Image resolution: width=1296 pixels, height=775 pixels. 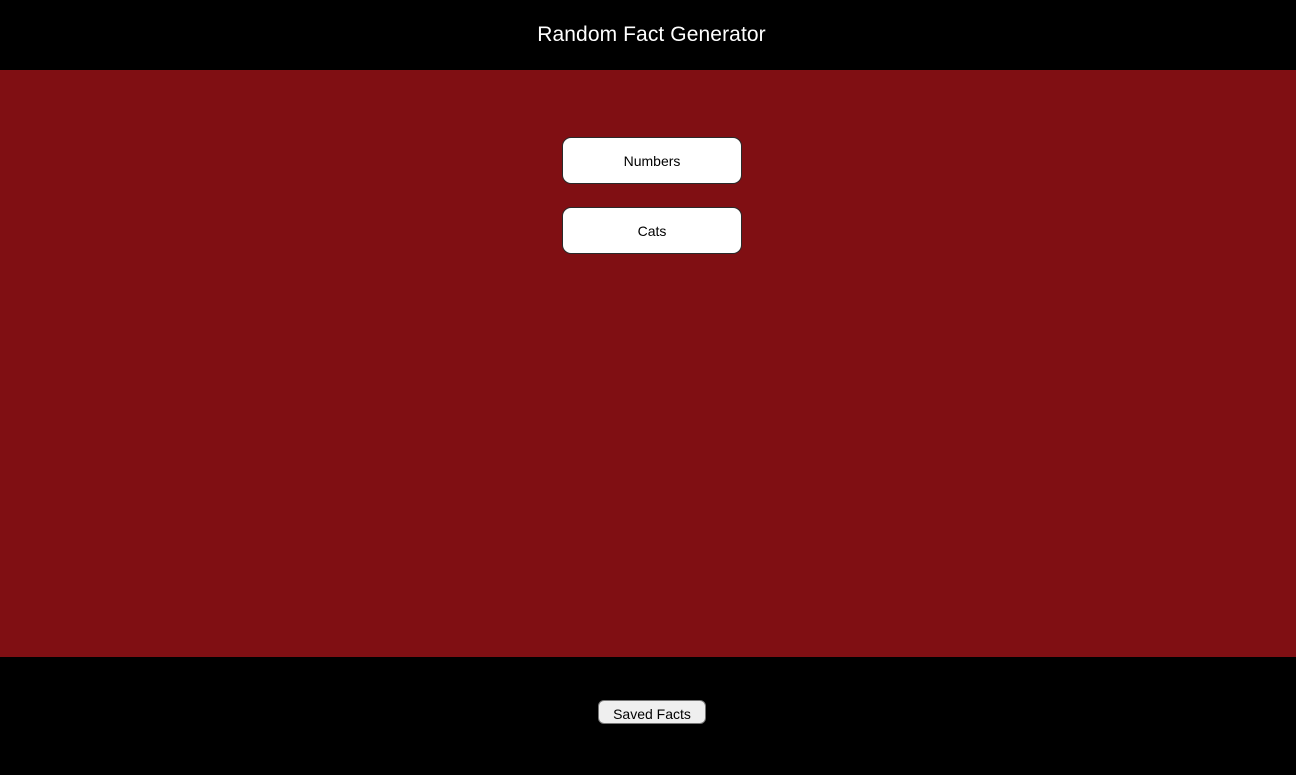 I want to click on cats-button: Cats, so click(x=652, y=230).